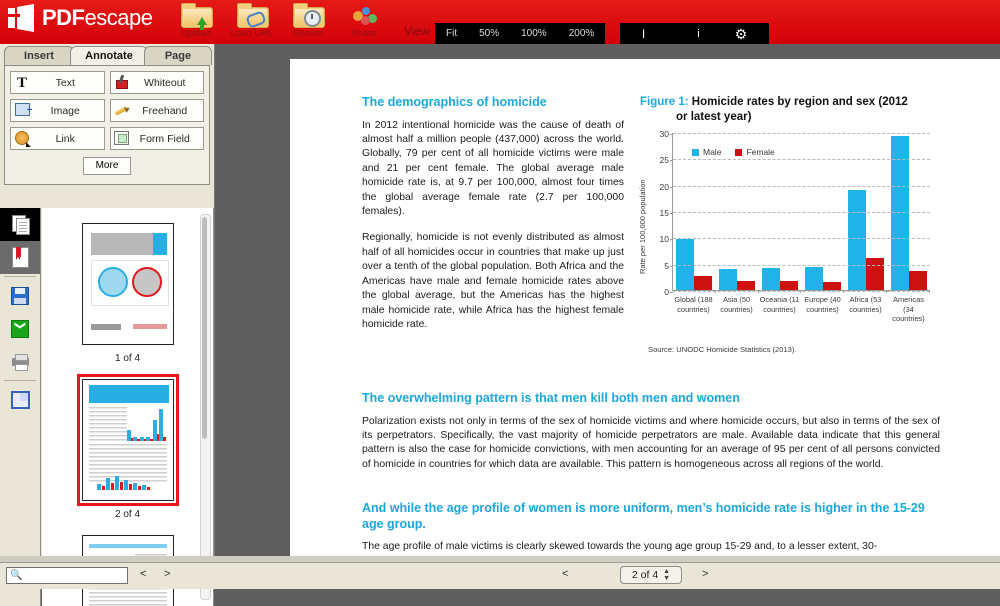  Describe the element at coordinates (795, 239) in the screenshot. I see `chart-gridline: 10` at that location.